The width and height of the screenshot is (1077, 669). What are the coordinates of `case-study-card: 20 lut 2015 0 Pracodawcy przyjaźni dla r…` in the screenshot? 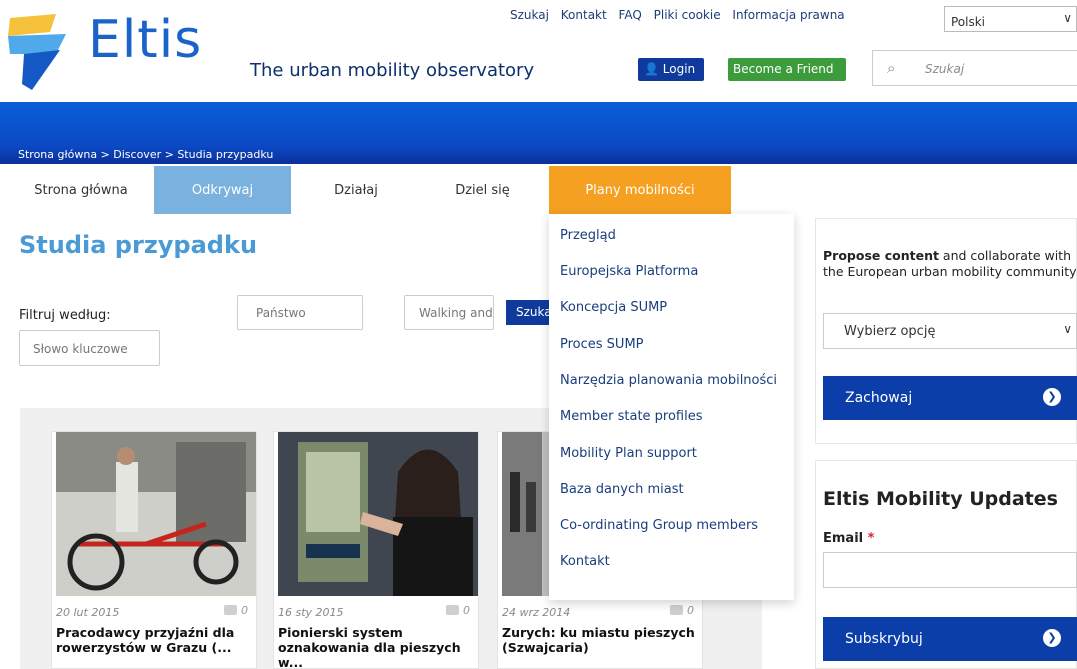 It's located at (154, 550).